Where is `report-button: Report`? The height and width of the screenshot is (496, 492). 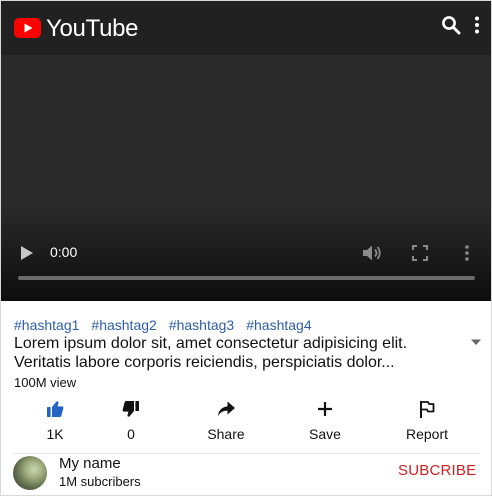
report-button: Report is located at coordinates (427, 422).